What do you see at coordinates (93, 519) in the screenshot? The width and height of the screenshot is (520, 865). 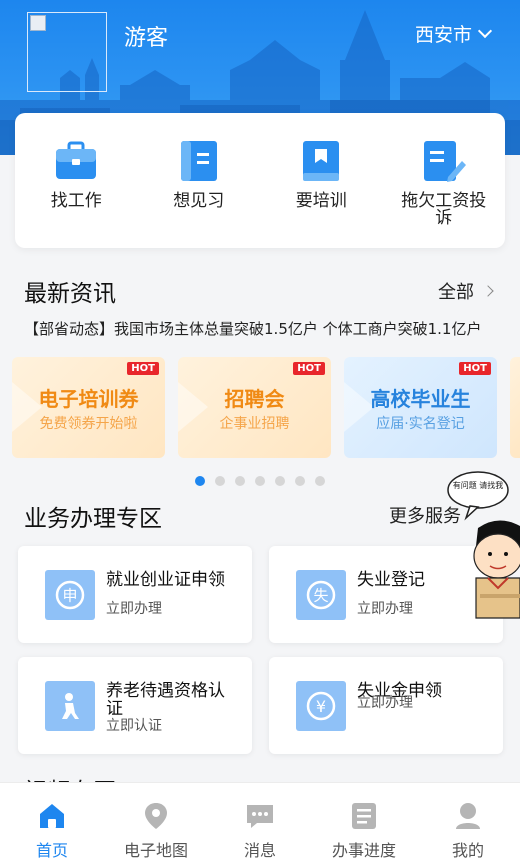 I see `services-section-title: 业务办理专区` at bounding box center [93, 519].